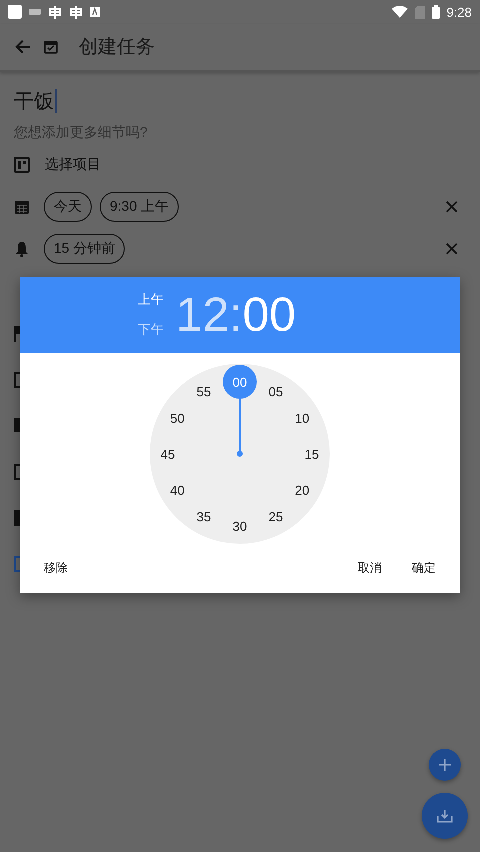  What do you see at coordinates (424, 568) in the screenshot?
I see `ok-button: 确定` at bounding box center [424, 568].